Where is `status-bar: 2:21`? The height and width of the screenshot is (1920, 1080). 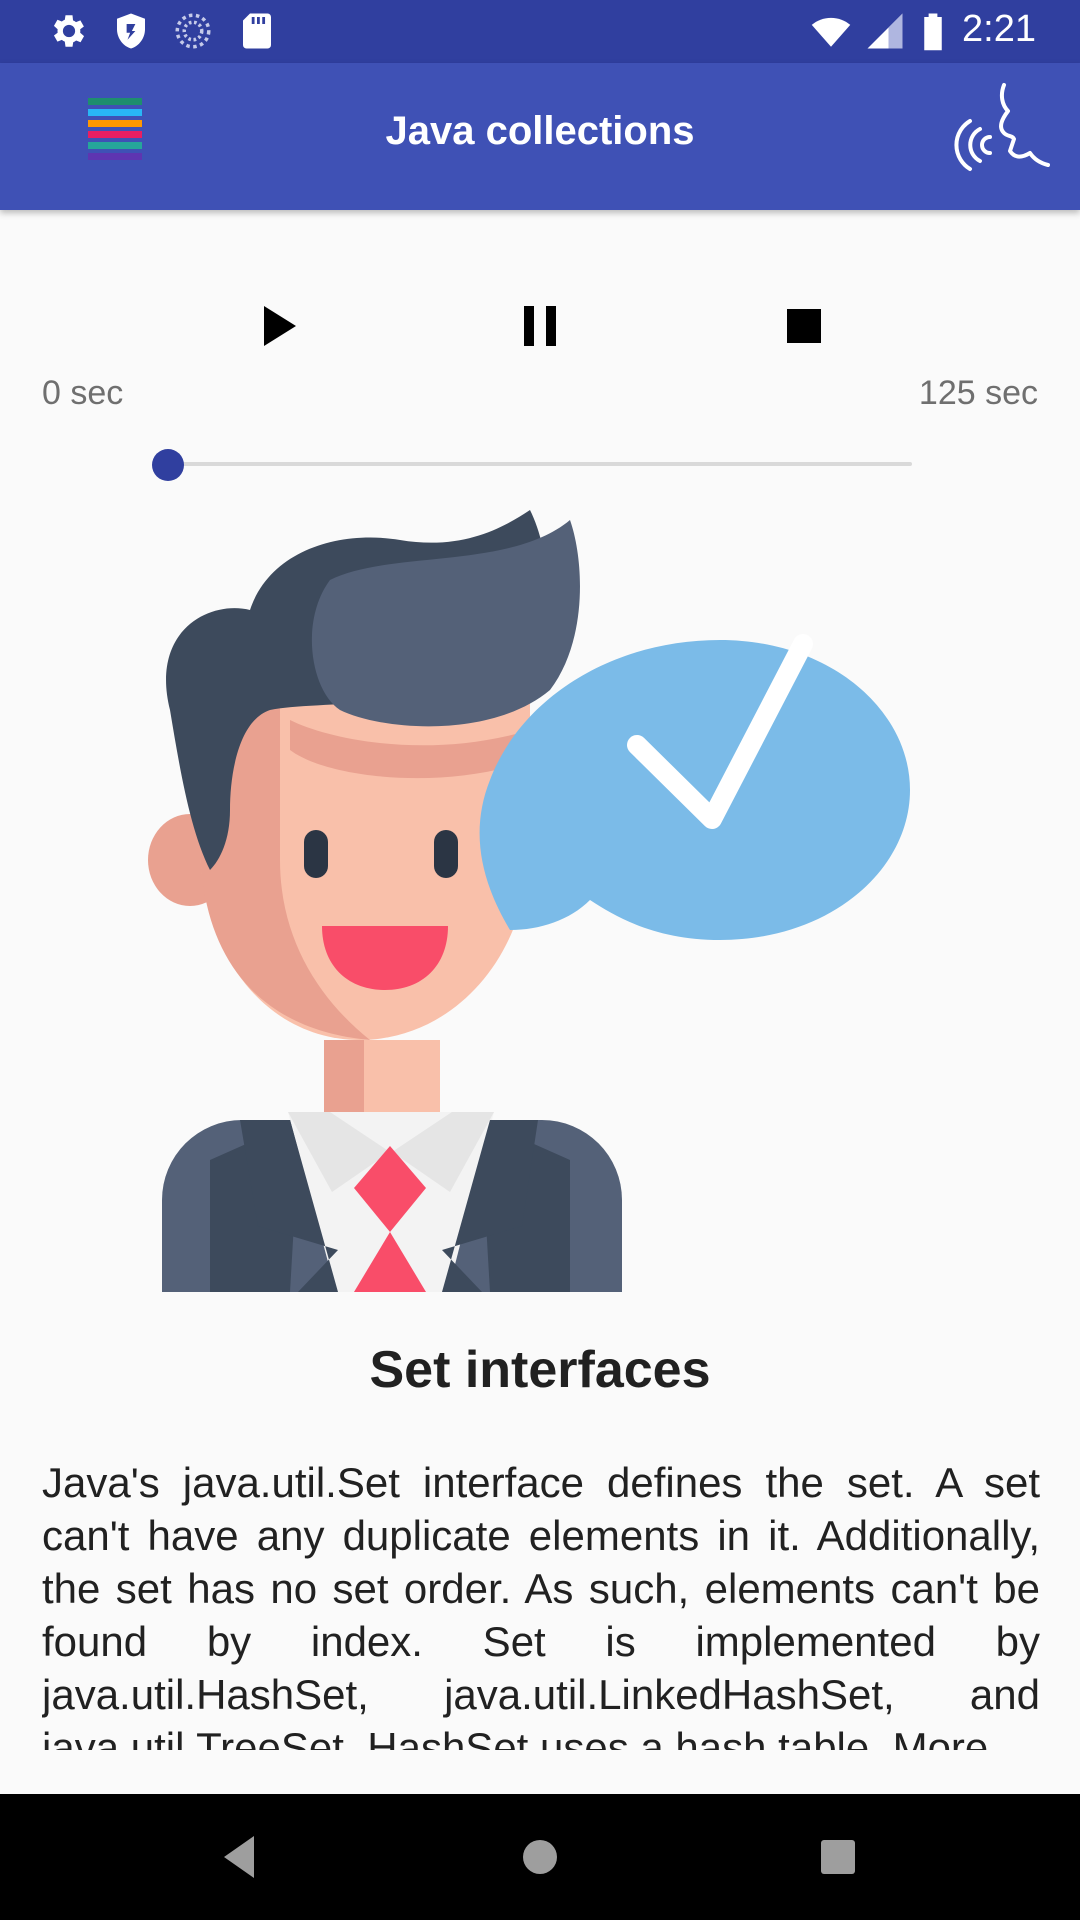 status-bar: 2:21 is located at coordinates (540, 31).